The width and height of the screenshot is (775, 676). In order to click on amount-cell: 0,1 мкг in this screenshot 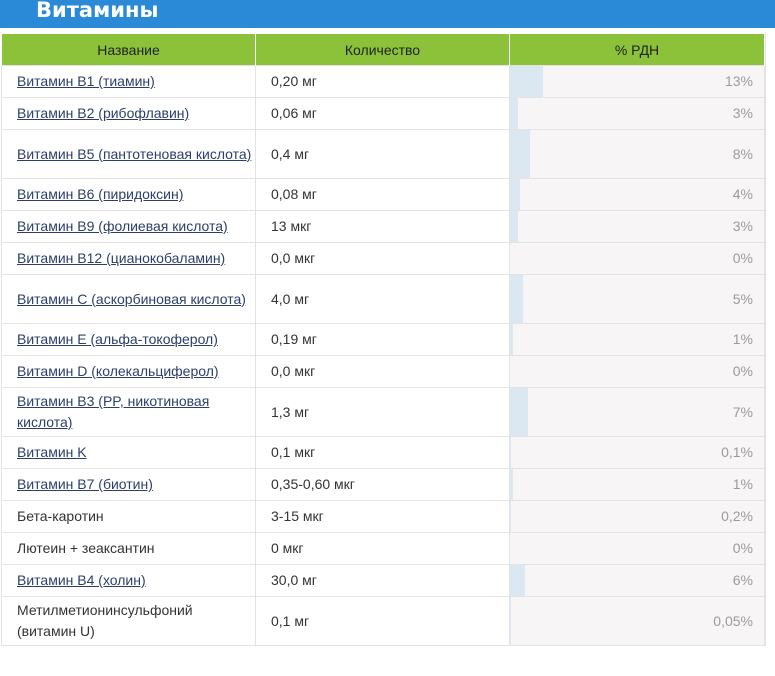, I will do `click(382, 452)`.